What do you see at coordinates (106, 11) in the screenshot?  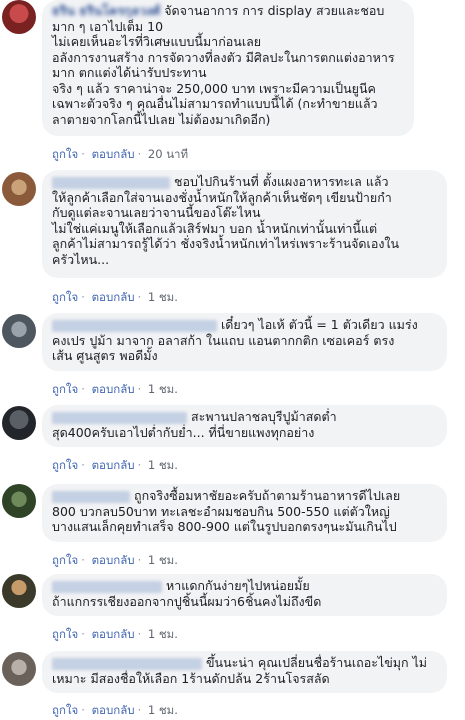 I see `comment-author: ธริน ธรินโครกุลวงศ์` at bounding box center [106, 11].